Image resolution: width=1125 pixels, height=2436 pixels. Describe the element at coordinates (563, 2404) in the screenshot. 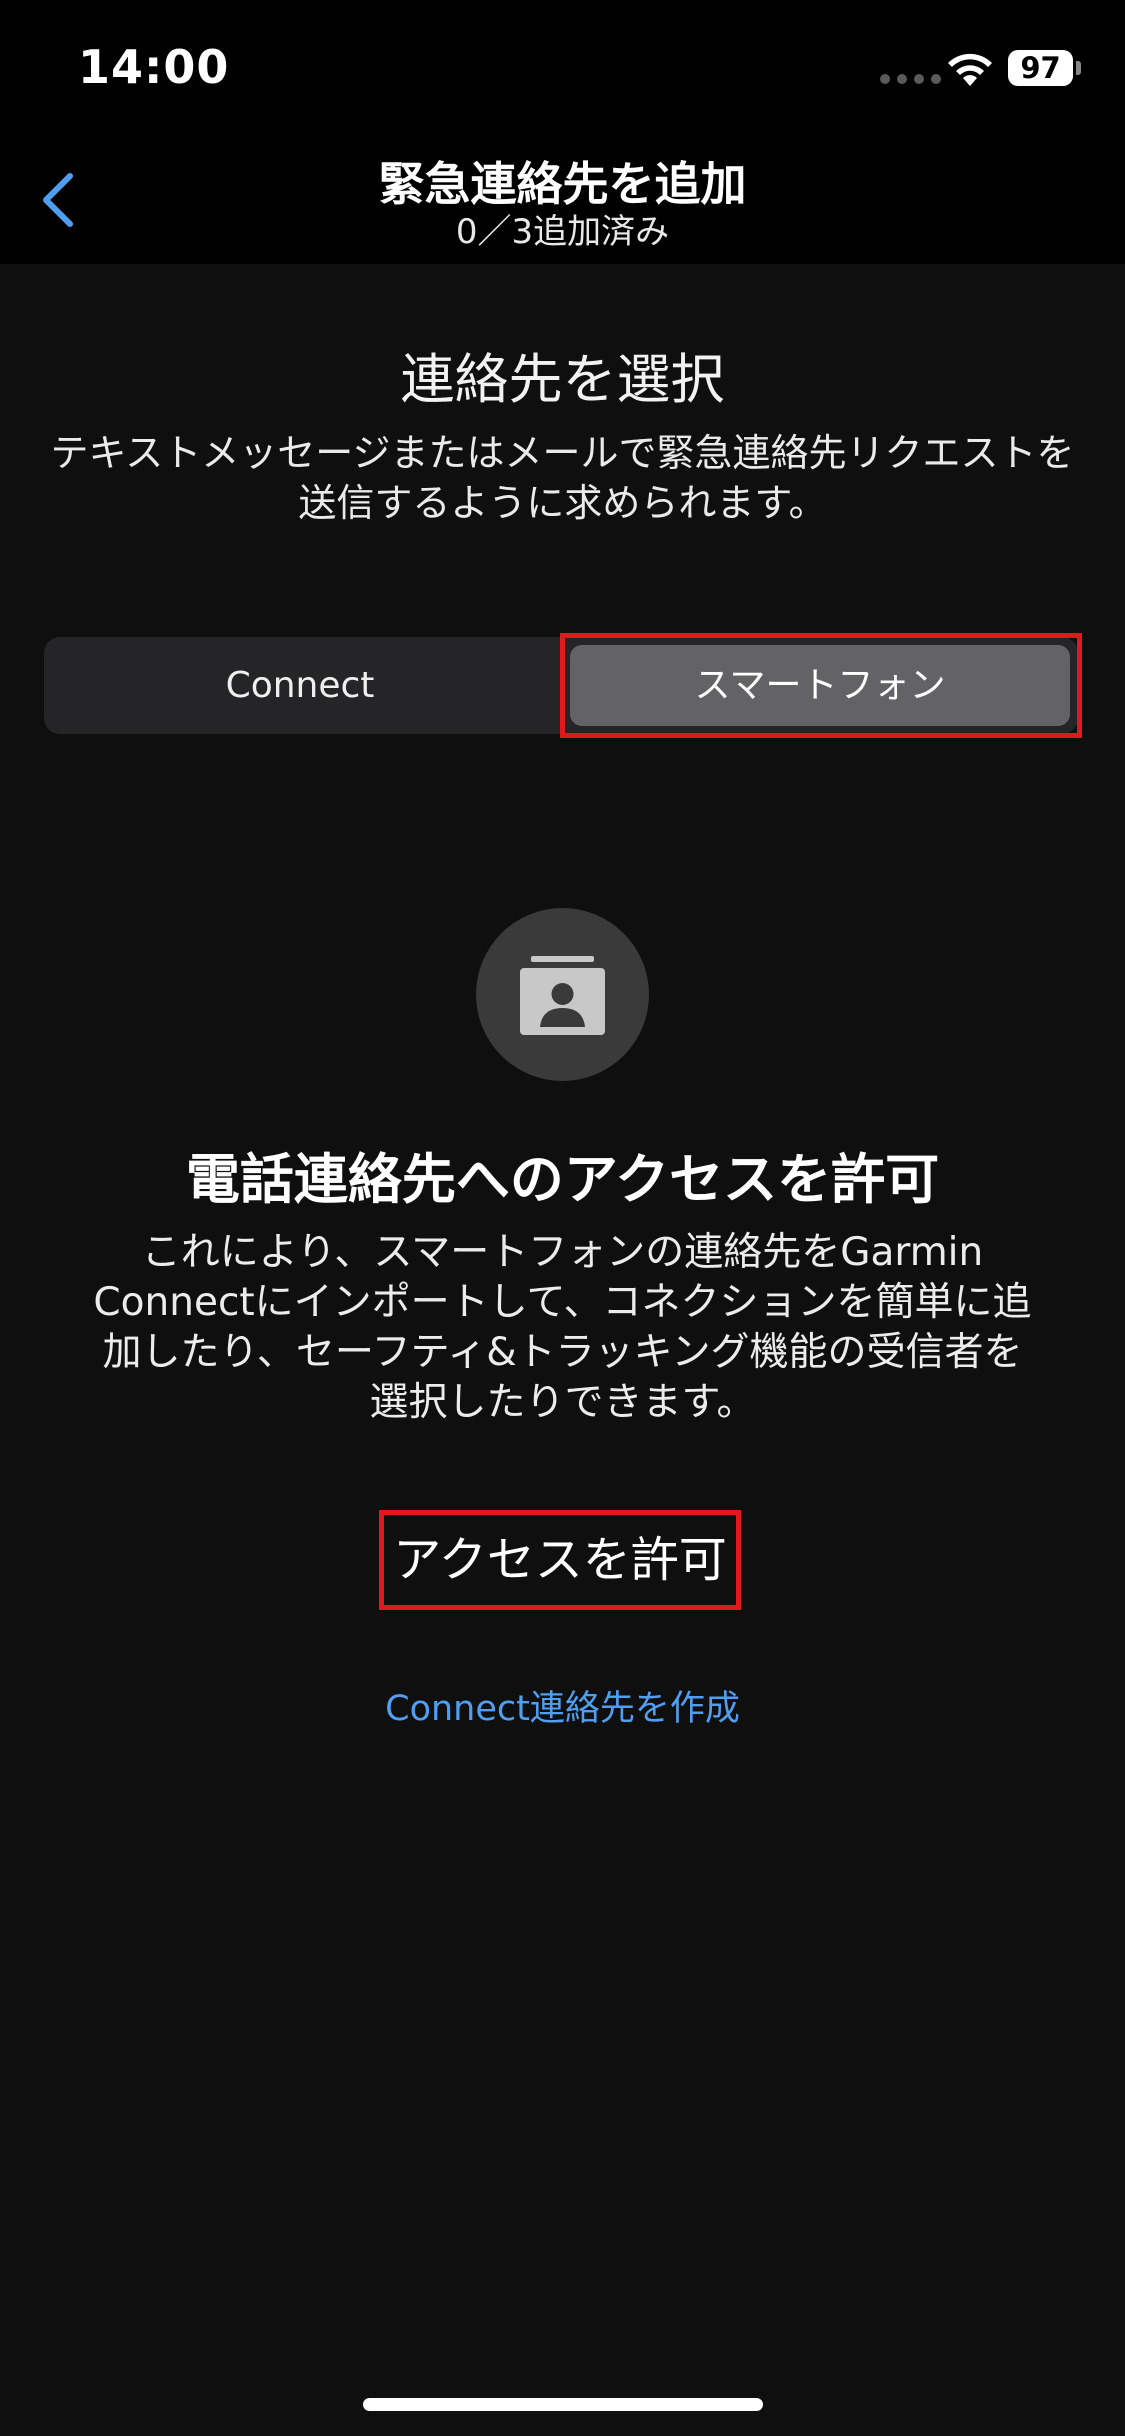

I see `home-indicator` at that location.